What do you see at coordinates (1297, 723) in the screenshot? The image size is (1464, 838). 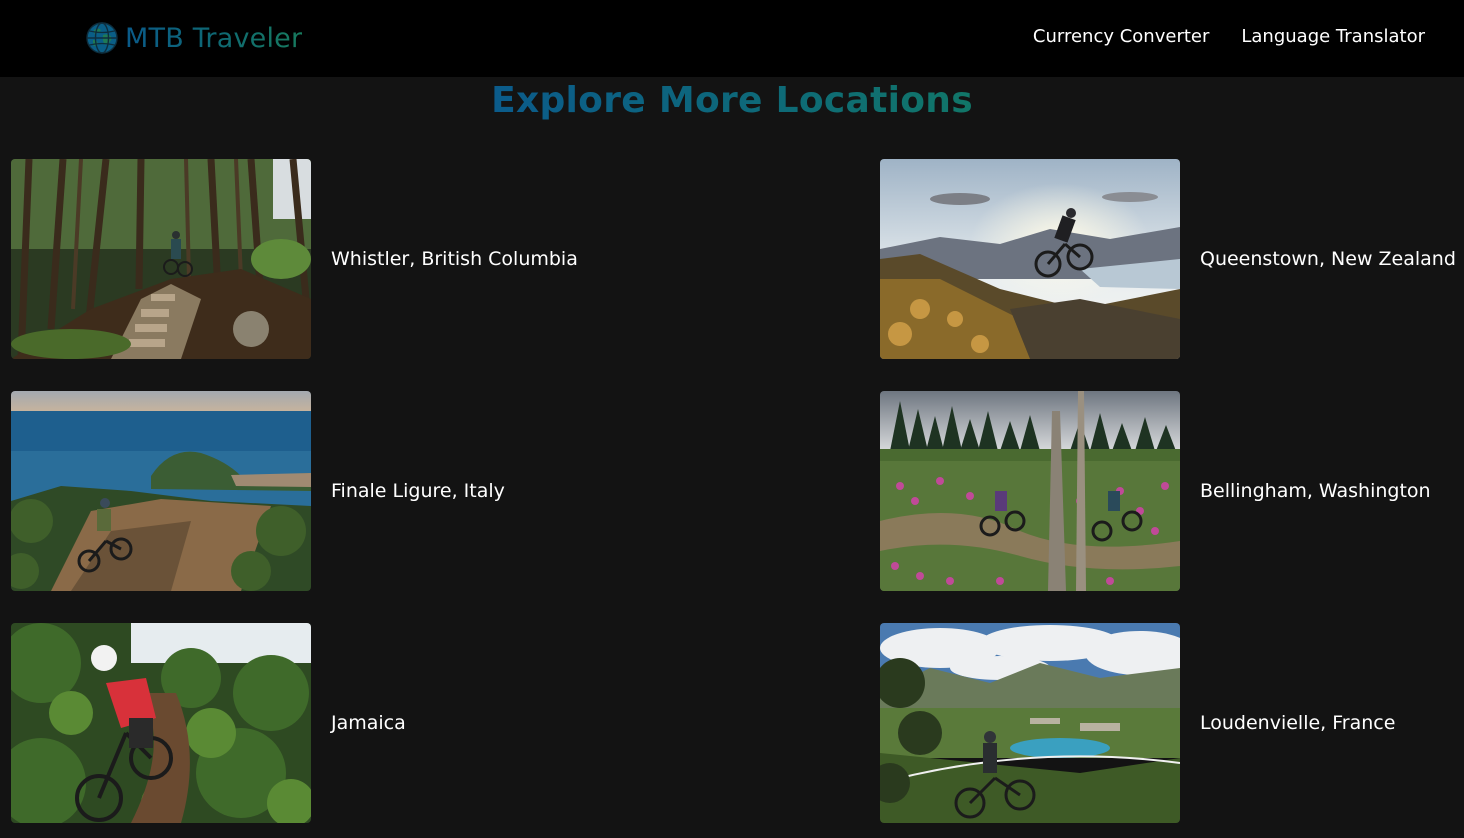 I see `location-name: Loudenvielle, France` at bounding box center [1297, 723].